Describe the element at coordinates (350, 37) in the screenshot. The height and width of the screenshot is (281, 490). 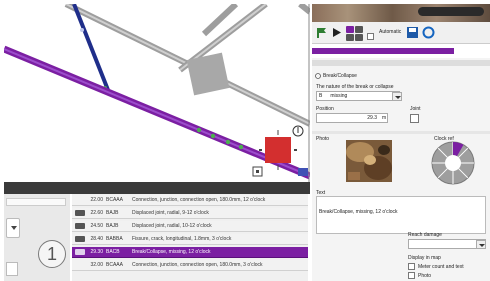
I see `frame-back-icon` at that location.